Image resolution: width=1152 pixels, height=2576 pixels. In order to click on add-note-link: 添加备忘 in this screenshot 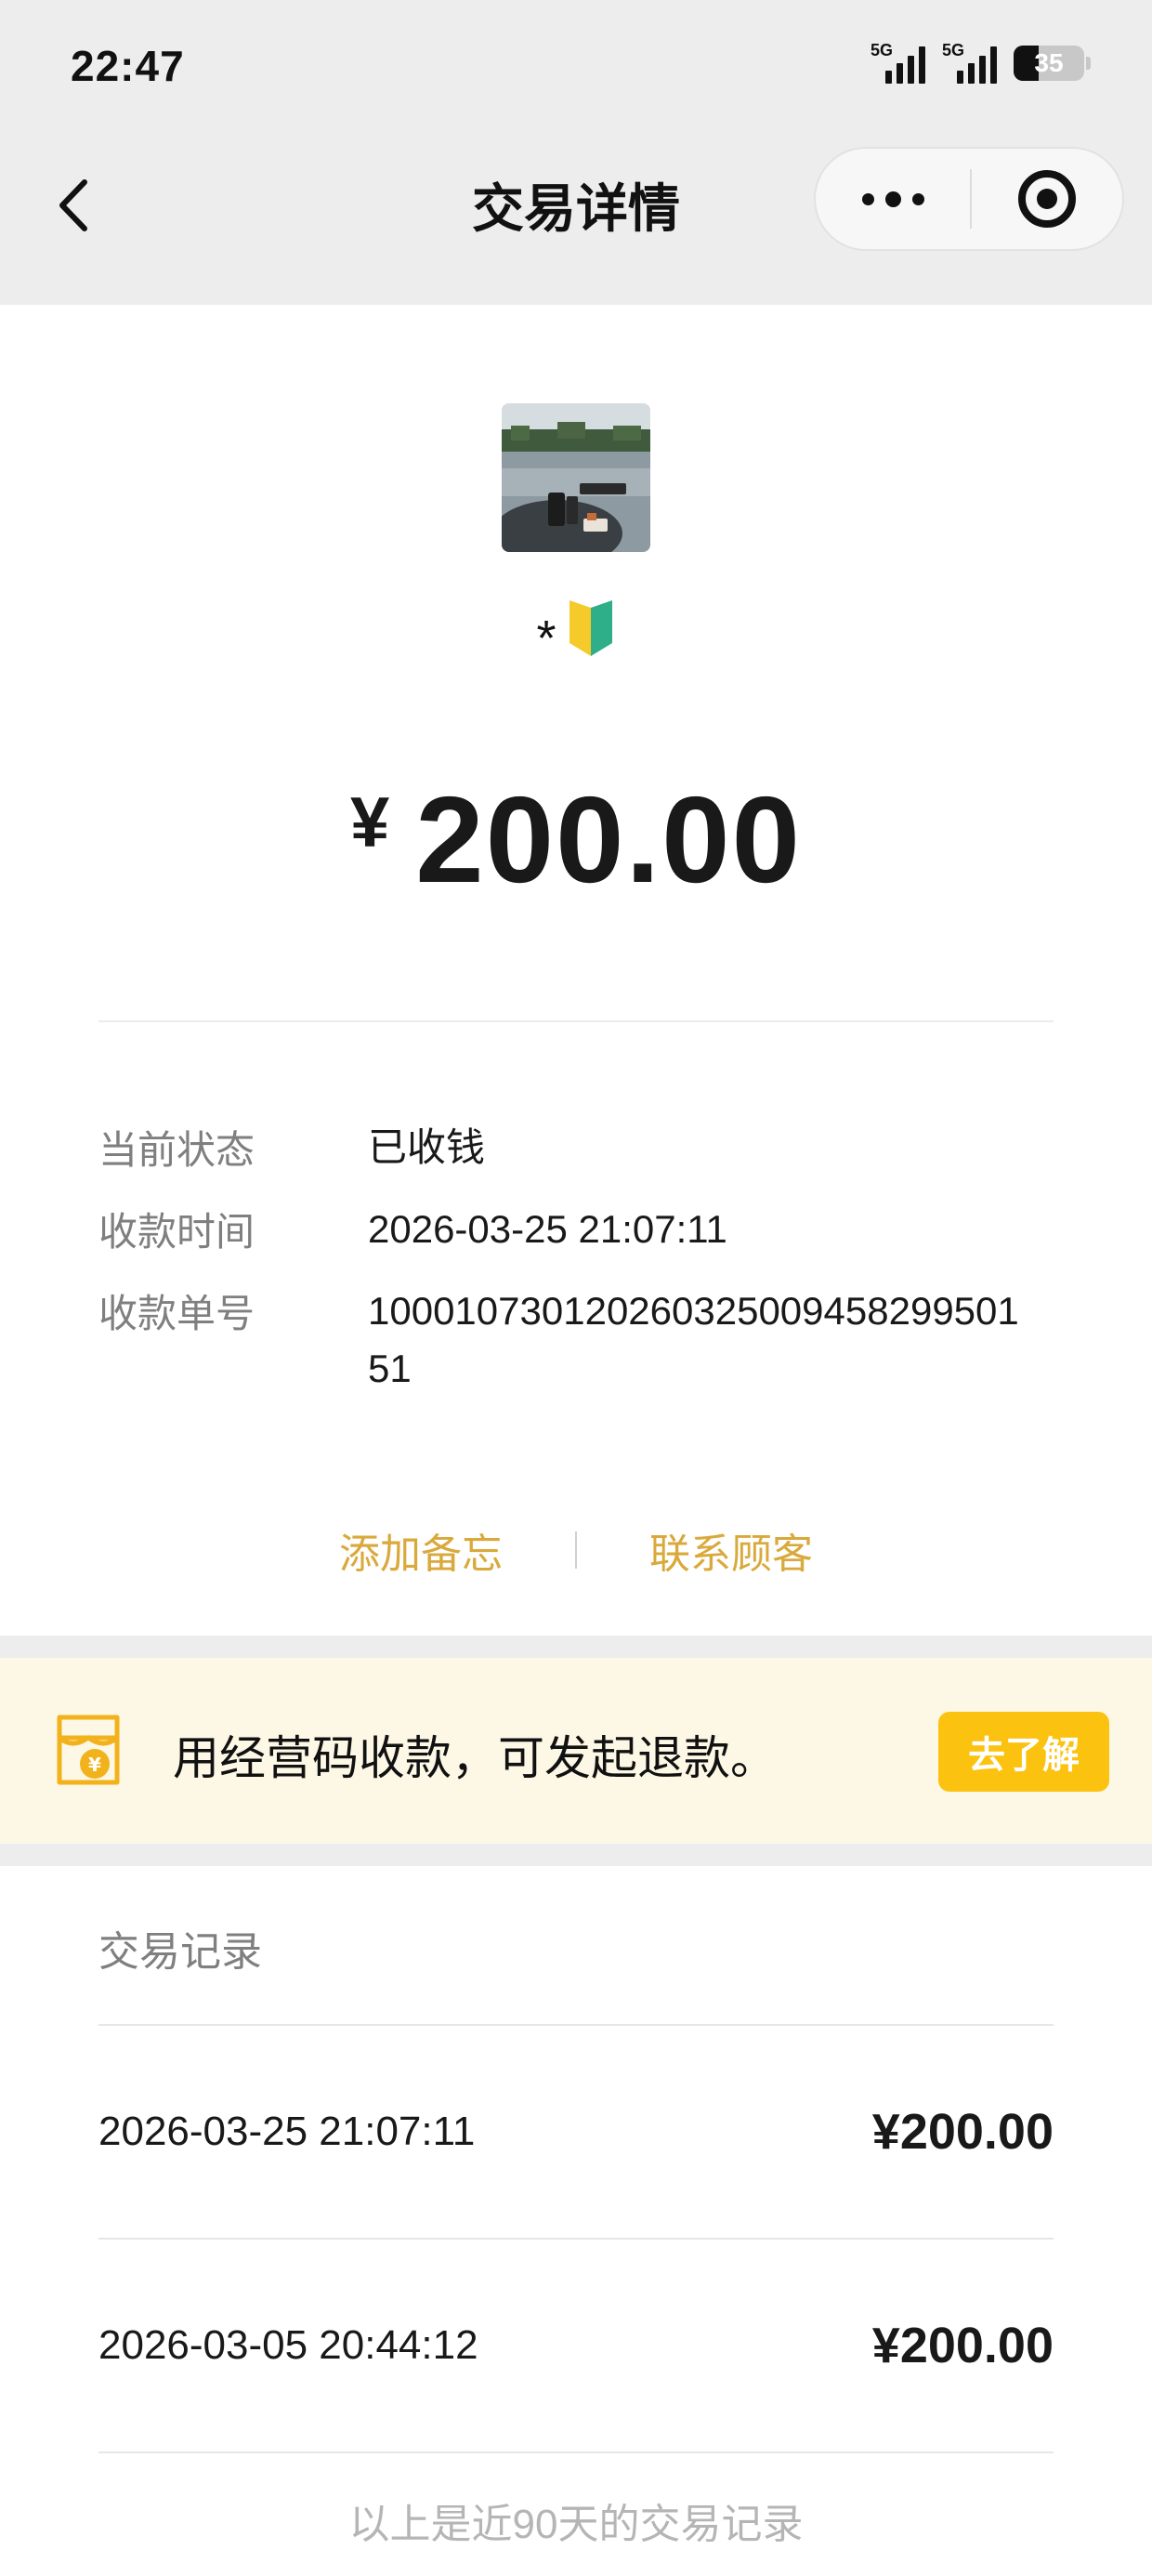, I will do `click(421, 1550)`.